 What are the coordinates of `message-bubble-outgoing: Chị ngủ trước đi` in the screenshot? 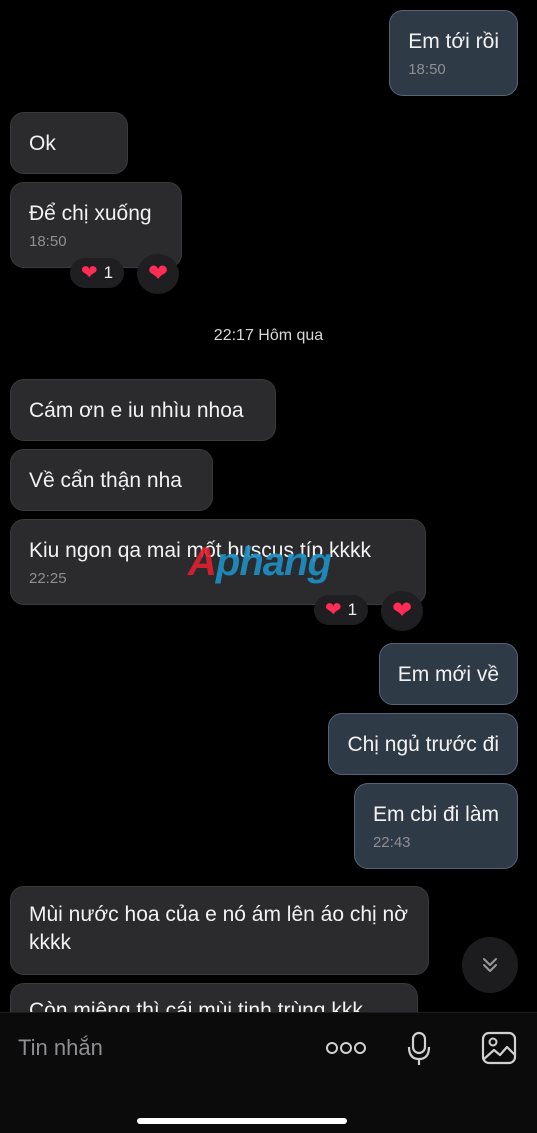 It's located at (423, 744).